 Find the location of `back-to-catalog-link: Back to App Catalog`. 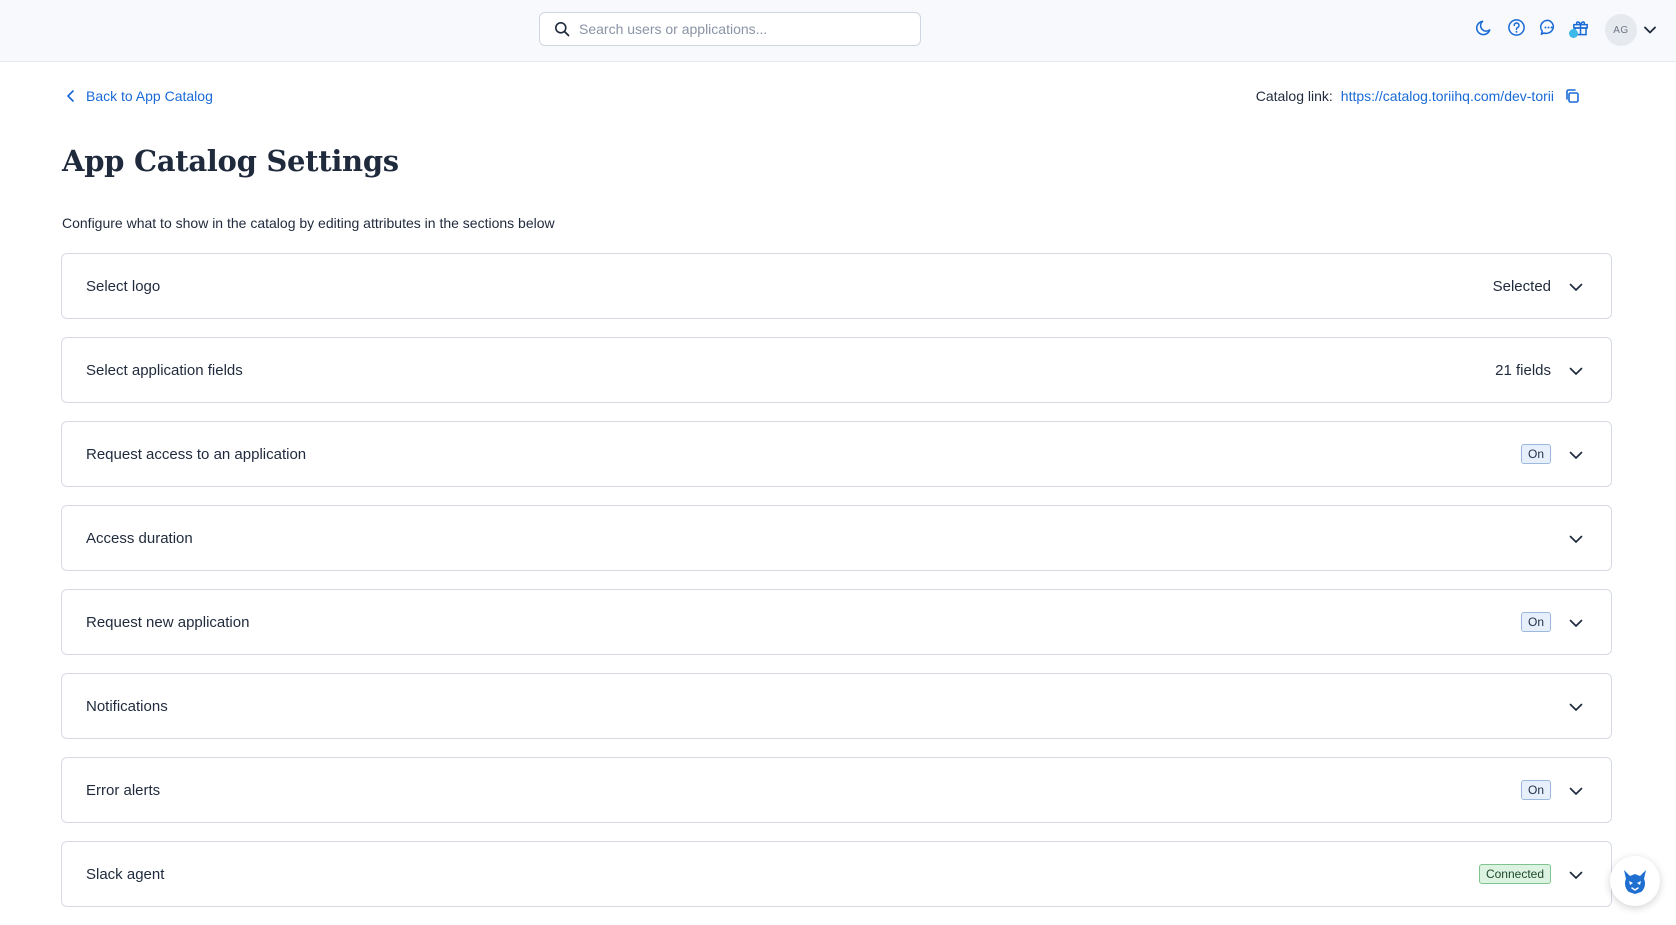

back-to-catalog-link: Back to App Catalog is located at coordinates (138, 96).